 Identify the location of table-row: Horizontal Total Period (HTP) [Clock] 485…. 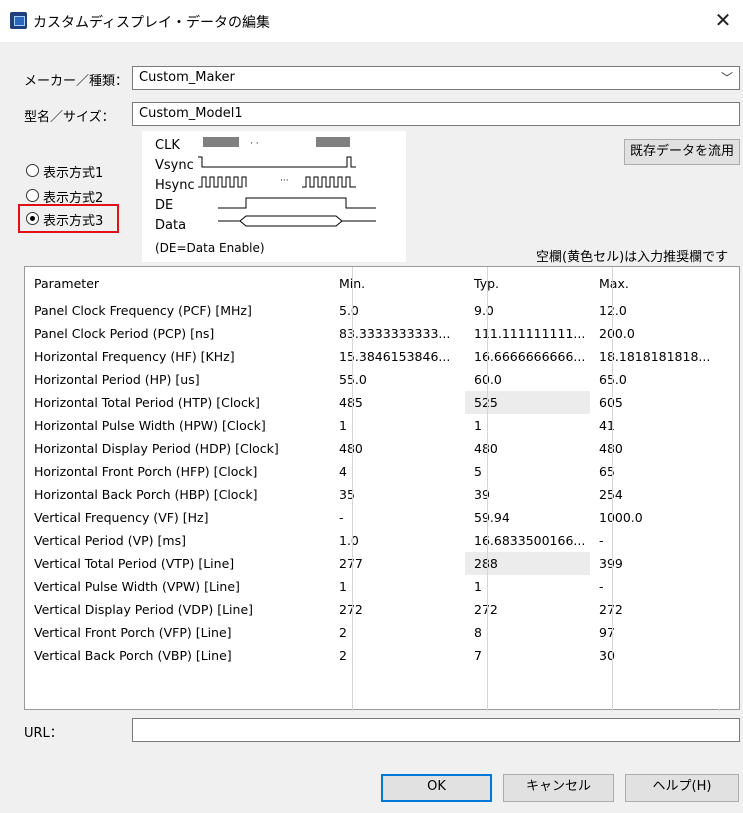
(372, 402).